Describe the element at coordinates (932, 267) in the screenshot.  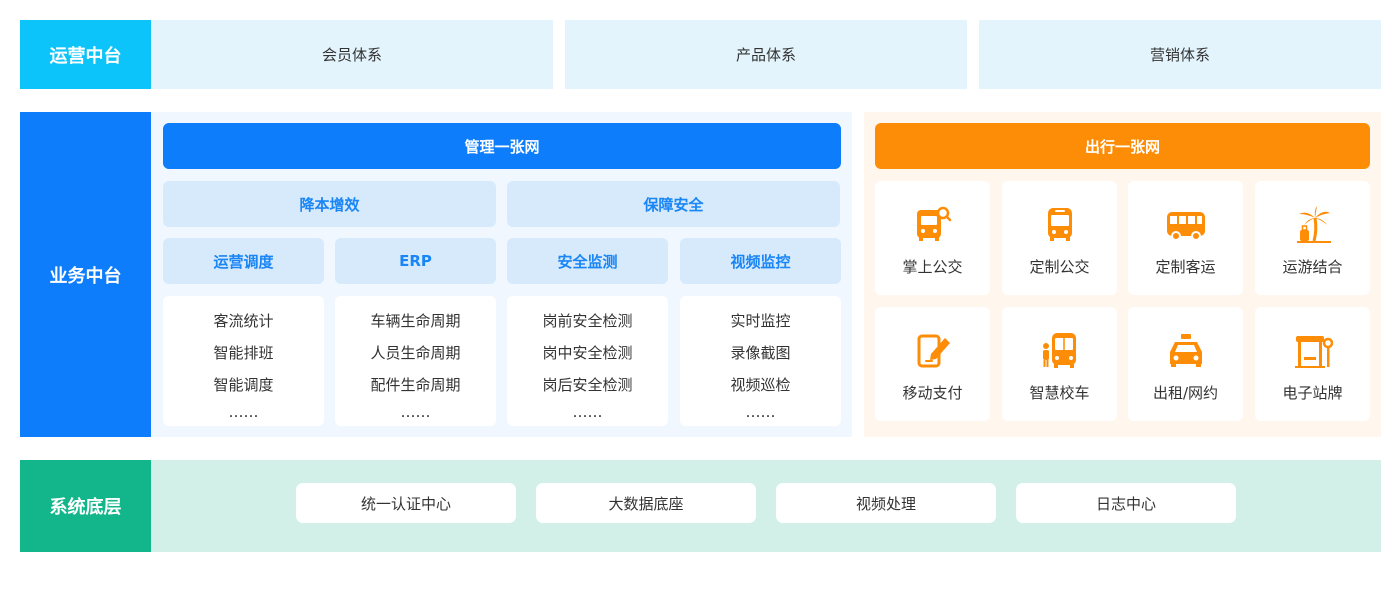
I see `service-label: 掌上公交` at that location.